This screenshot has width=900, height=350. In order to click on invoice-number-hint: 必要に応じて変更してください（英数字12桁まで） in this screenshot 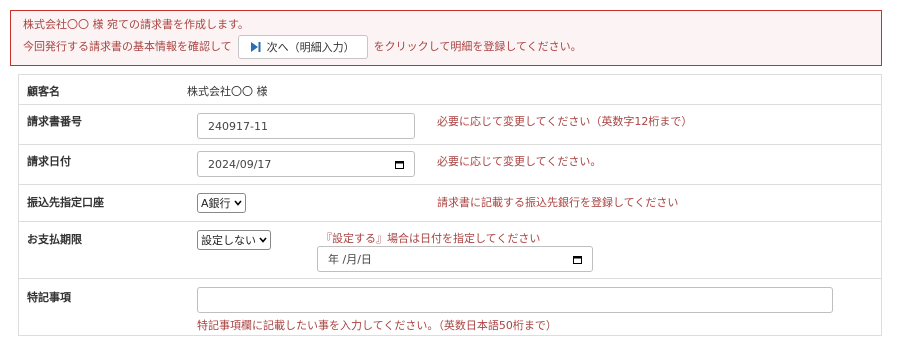, I will do `click(565, 121)`.